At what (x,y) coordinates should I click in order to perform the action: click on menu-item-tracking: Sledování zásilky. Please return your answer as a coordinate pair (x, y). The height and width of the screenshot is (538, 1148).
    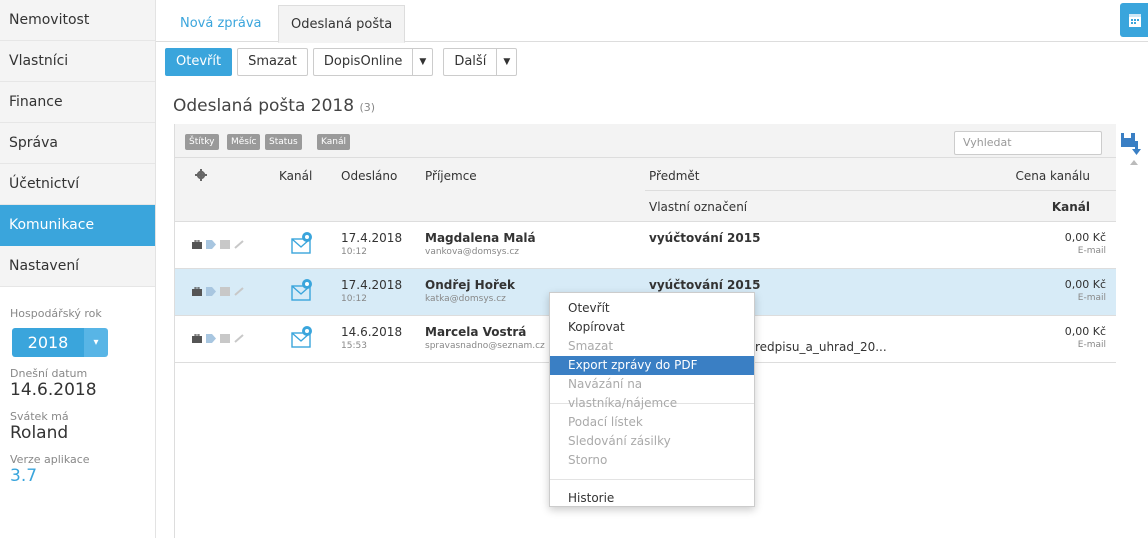
    Looking at the image, I should click on (619, 441).